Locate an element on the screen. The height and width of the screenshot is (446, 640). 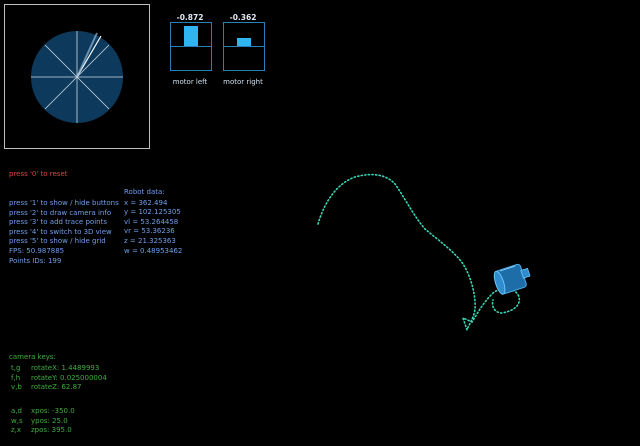
robot-model is located at coordinates (512, 279).